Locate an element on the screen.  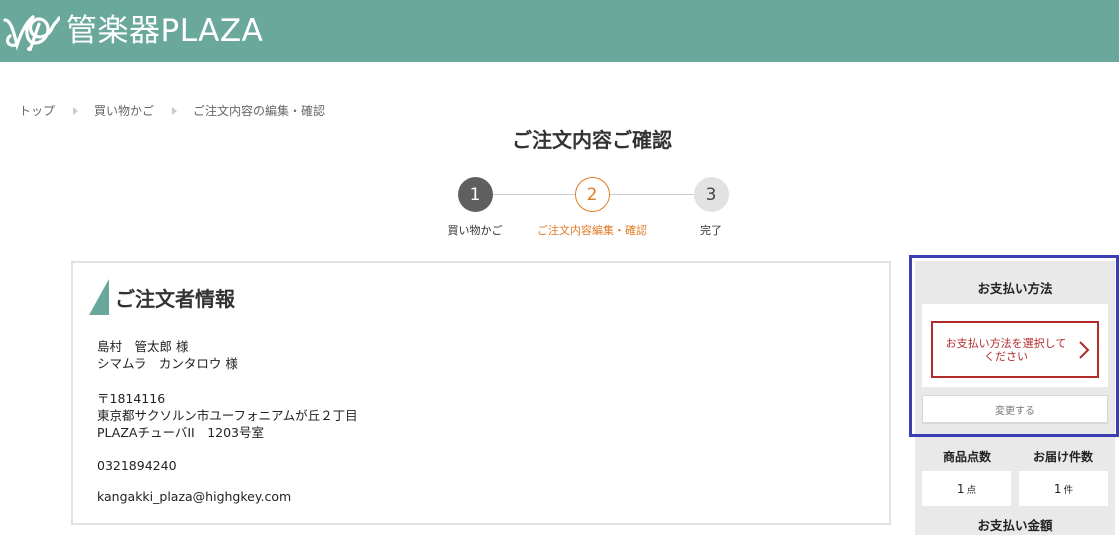
site-header: 管楽器PLAZA is located at coordinates (559, 31).